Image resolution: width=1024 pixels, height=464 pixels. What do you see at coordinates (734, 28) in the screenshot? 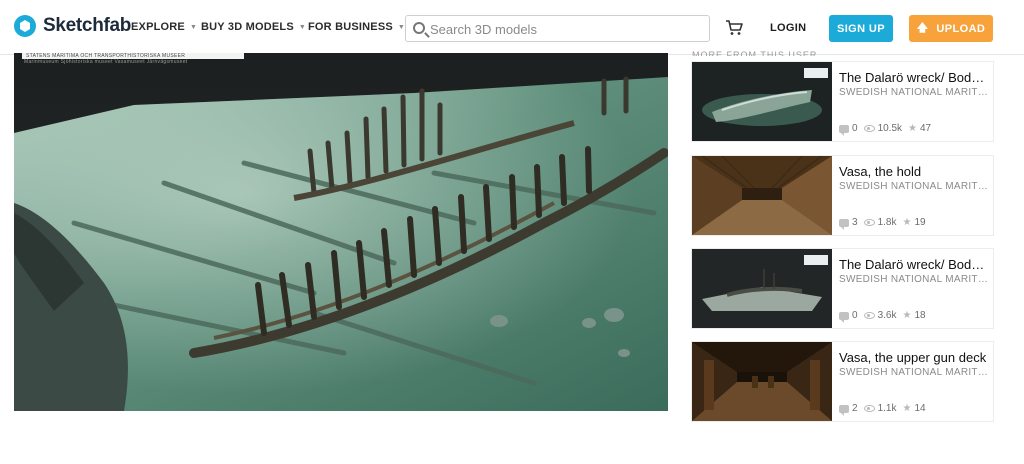
I see `cart-icon` at bounding box center [734, 28].